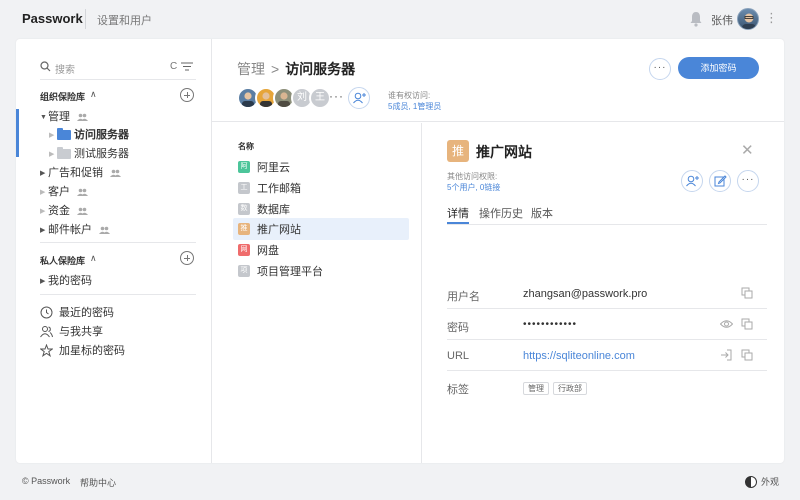  I want to click on tree-item-funds: ▶ 资金, so click(64, 210).